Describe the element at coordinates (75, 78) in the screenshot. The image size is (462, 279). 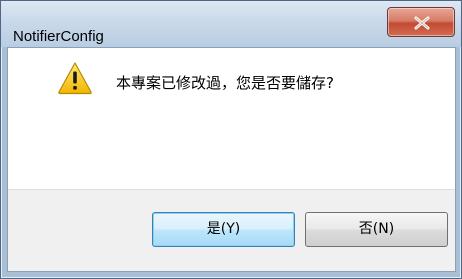
I see `warning-icon` at that location.